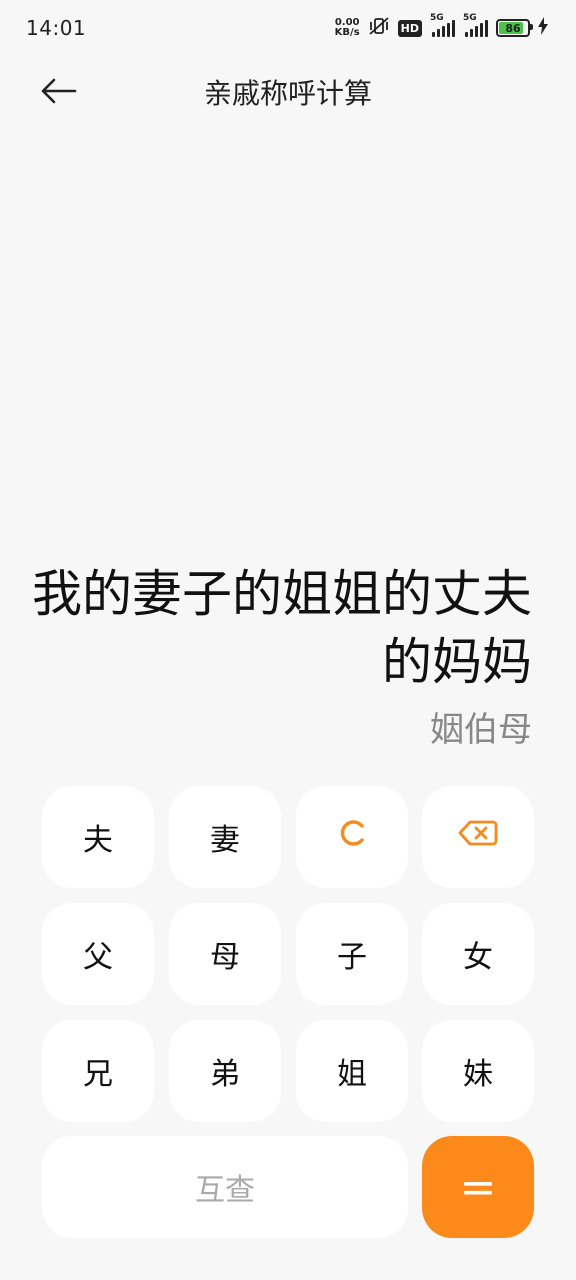  What do you see at coordinates (98, 954) in the screenshot?
I see `key-father: 父` at bounding box center [98, 954].